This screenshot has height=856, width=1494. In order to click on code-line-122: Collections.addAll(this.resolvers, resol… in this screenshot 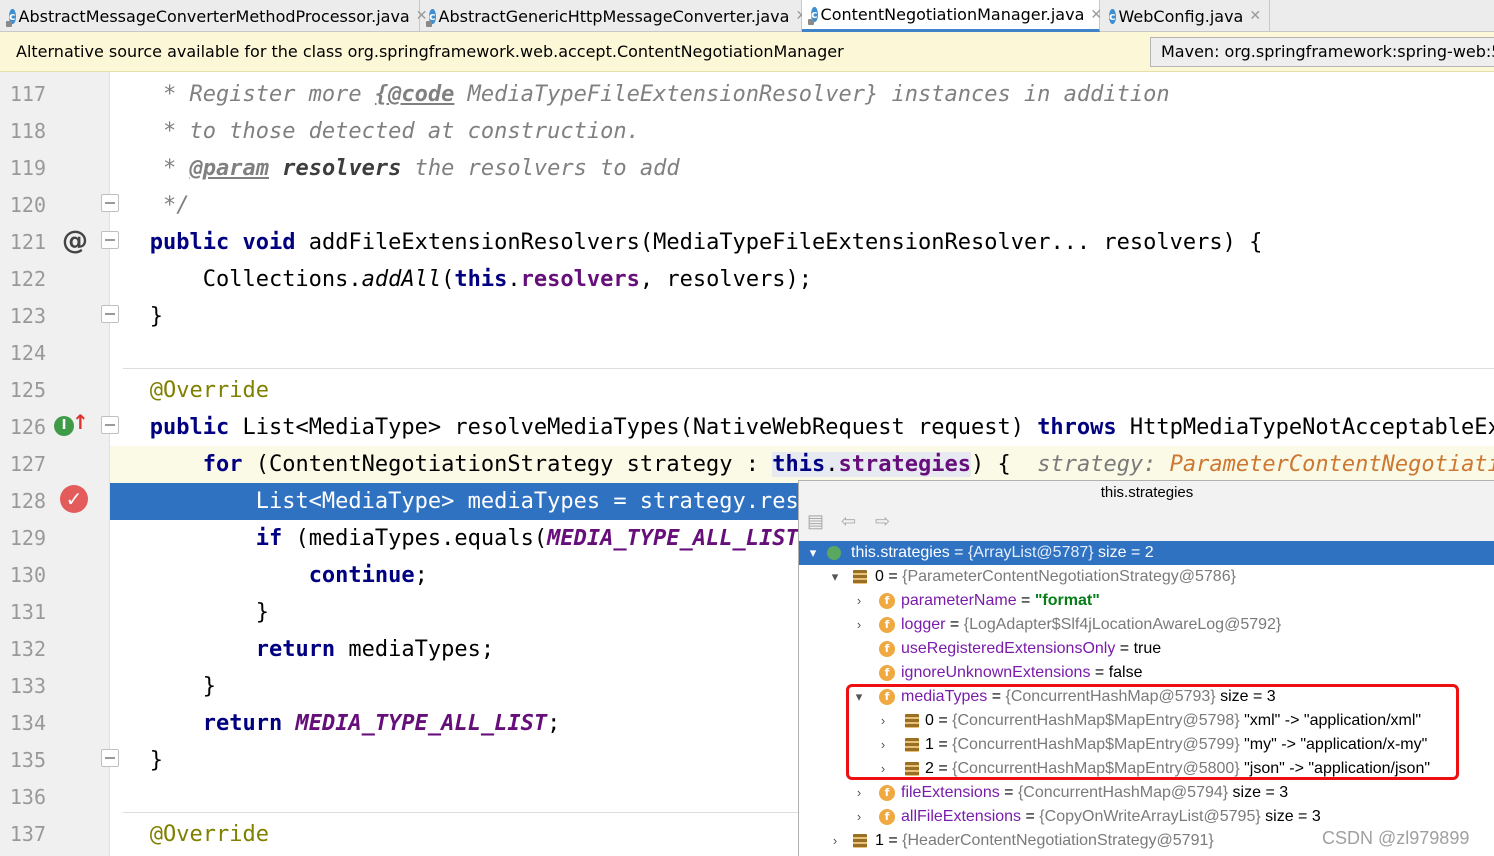, I will do `click(507, 279)`.